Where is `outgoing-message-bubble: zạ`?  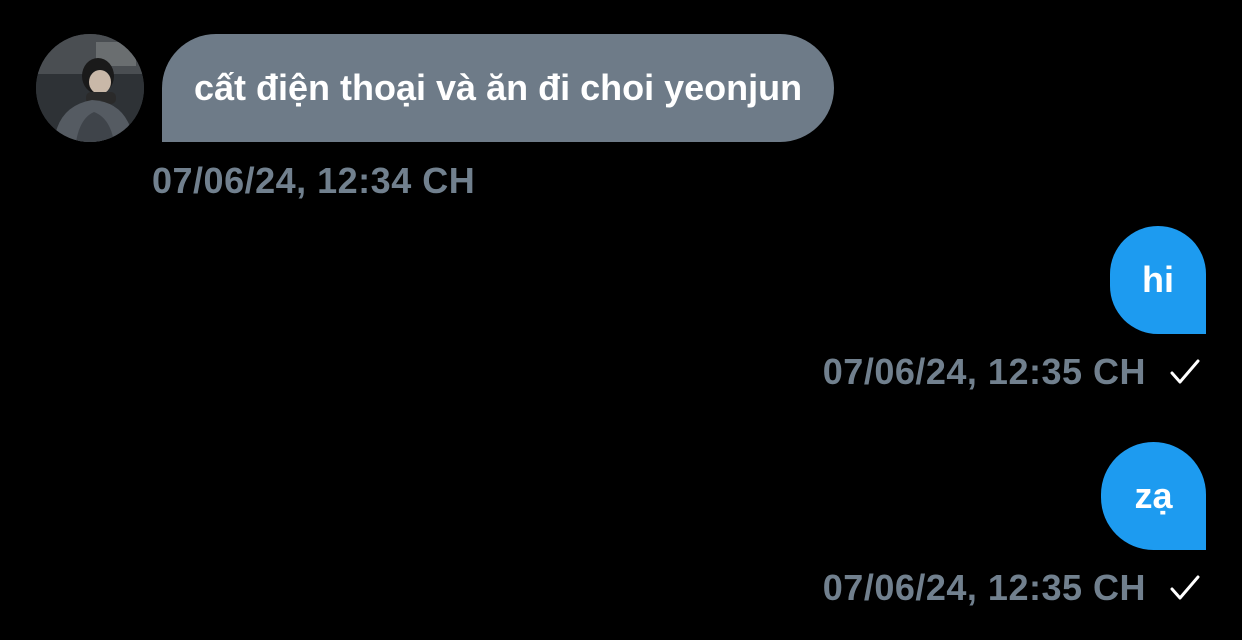
outgoing-message-bubble: zạ is located at coordinates (1153, 496).